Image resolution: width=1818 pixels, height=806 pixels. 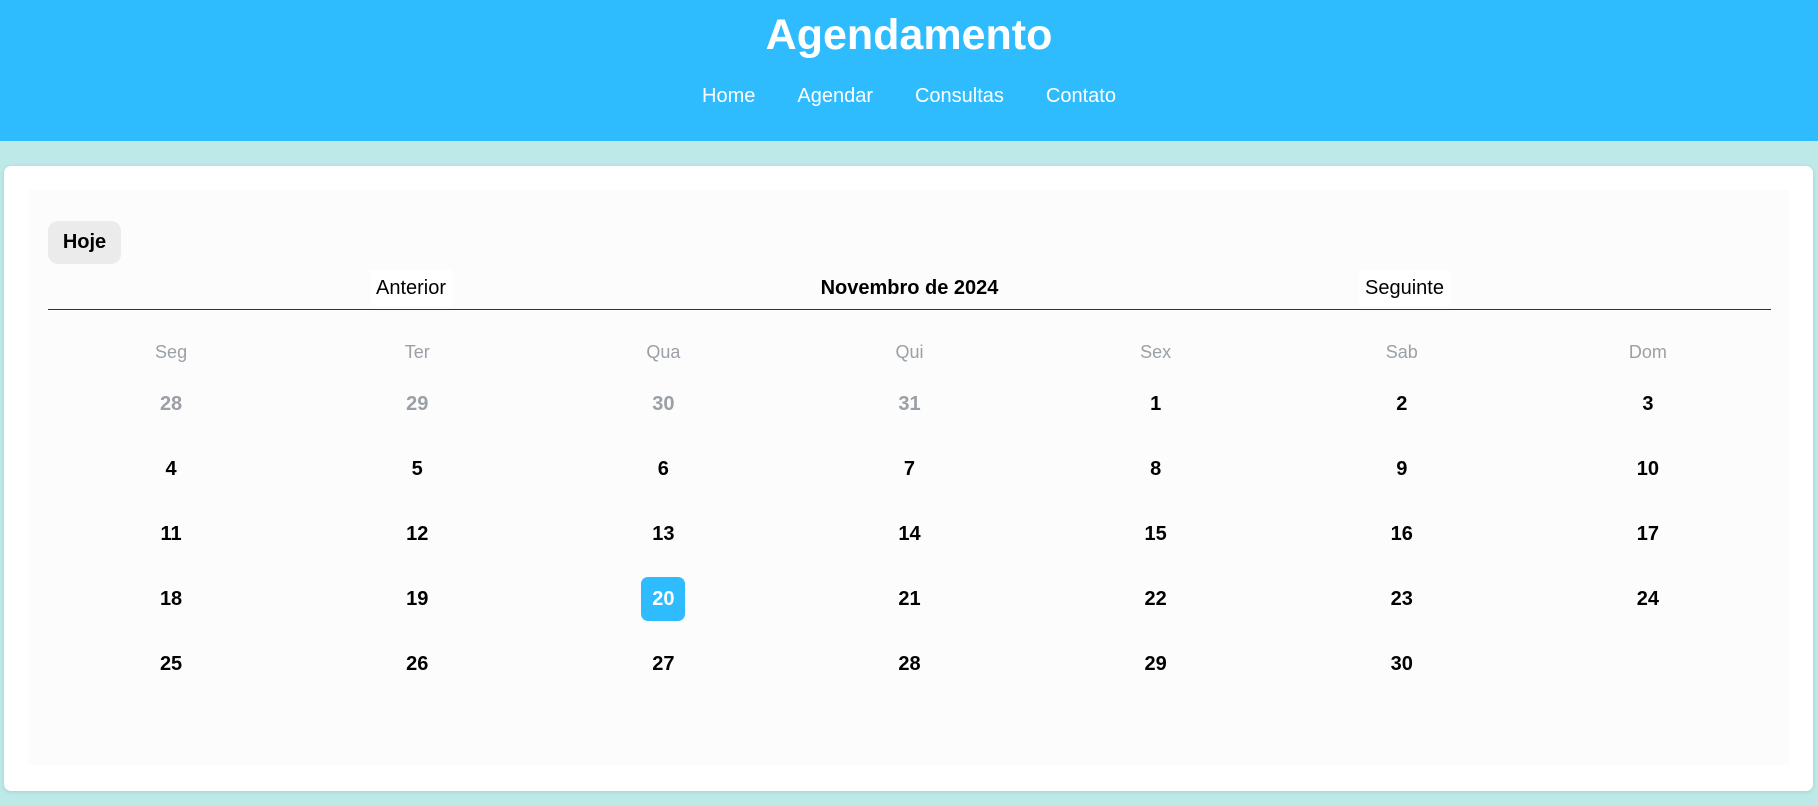 I want to click on day-cell: 17, so click(x=1648, y=544).